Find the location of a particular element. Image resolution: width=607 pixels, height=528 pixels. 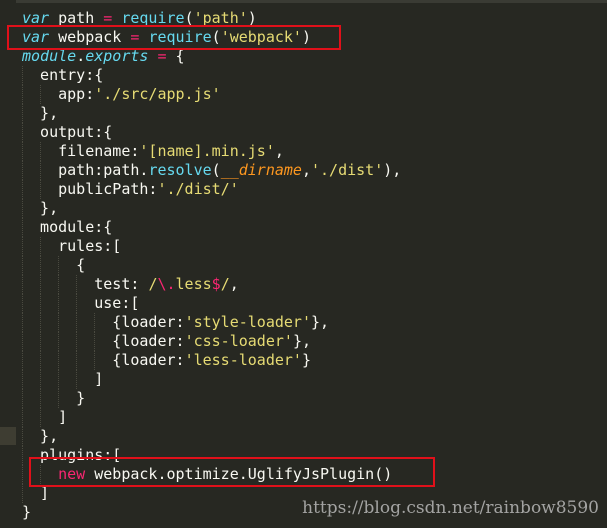

code-line: path:path.resolve(__dirname,'./dist'), is located at coordinates (211, 170).